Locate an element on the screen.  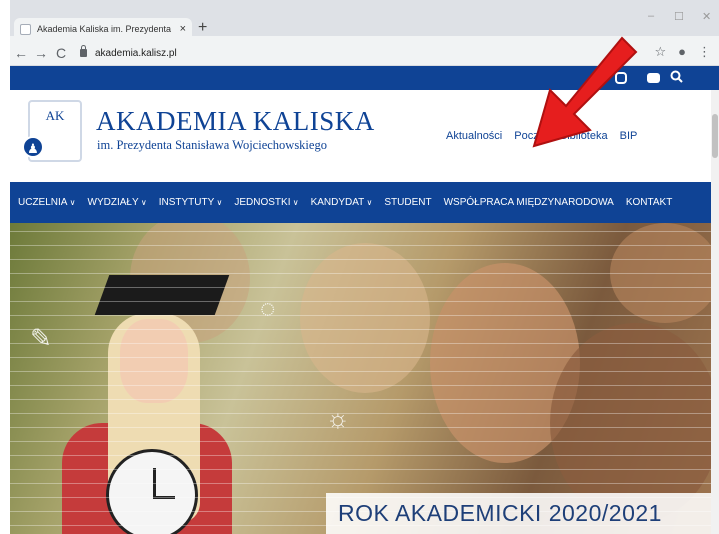
lightbulb-doodle-icon: ☼ is located at coordinates (338, 418).